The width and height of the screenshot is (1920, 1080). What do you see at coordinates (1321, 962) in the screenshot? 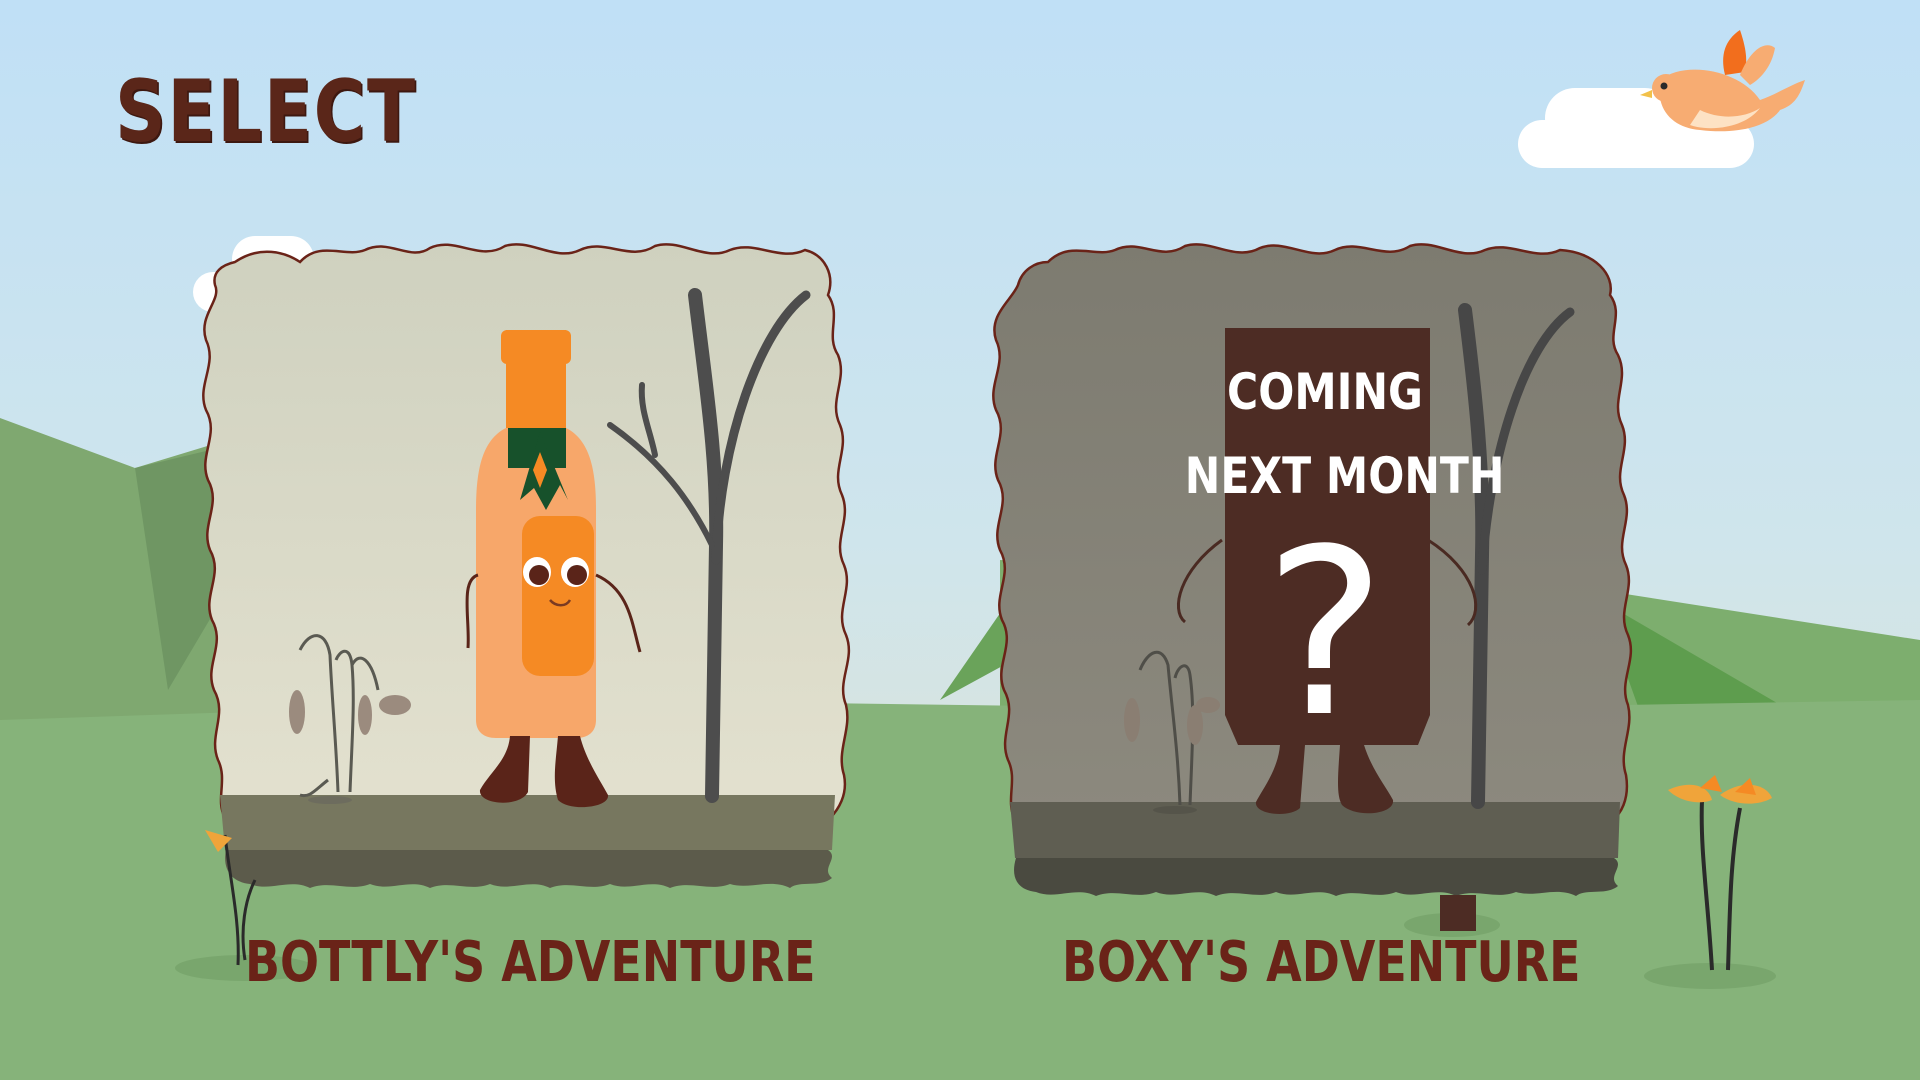
I see `boxy-adventure-label: BOXY'S ADVENTURE` at bounding box center [1321, 962].